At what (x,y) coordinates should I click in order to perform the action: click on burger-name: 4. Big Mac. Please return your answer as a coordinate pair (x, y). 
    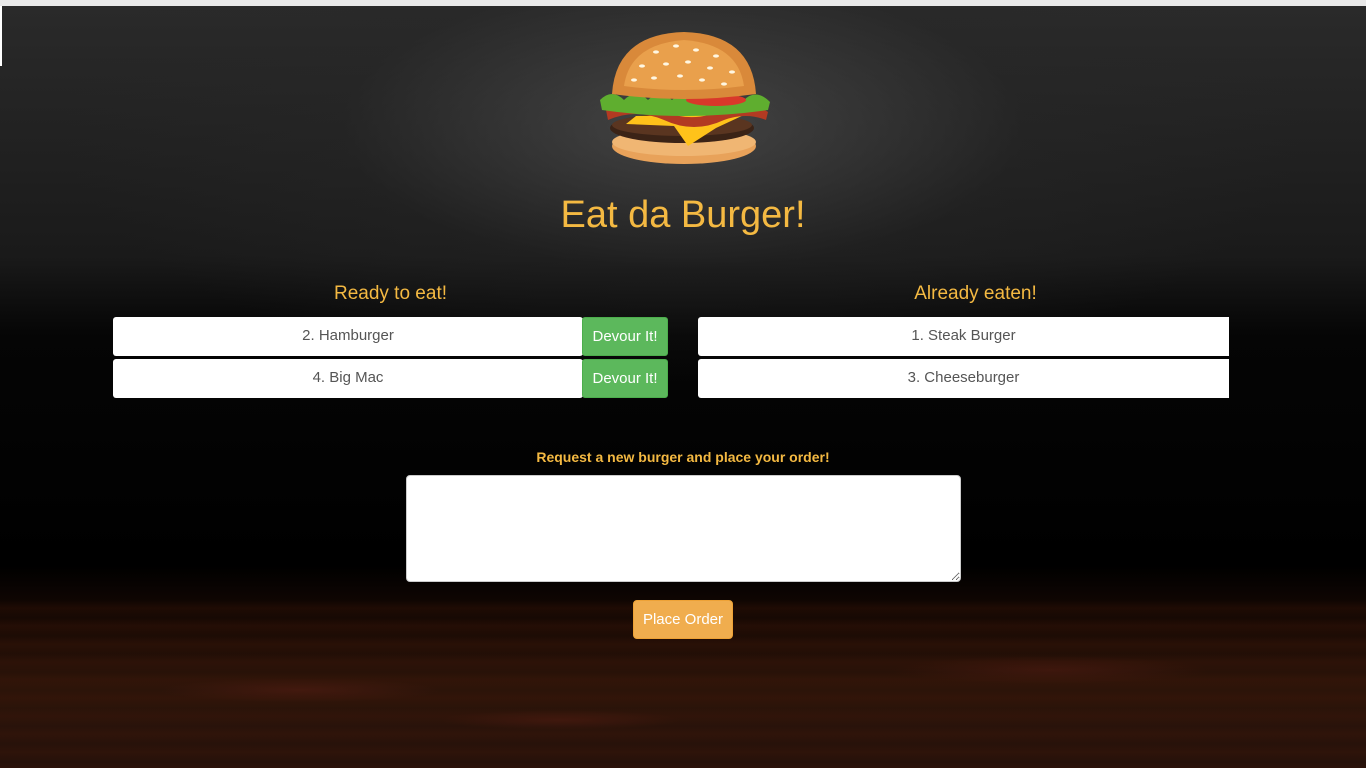
    Looking at the image, I should click on (348, 378).